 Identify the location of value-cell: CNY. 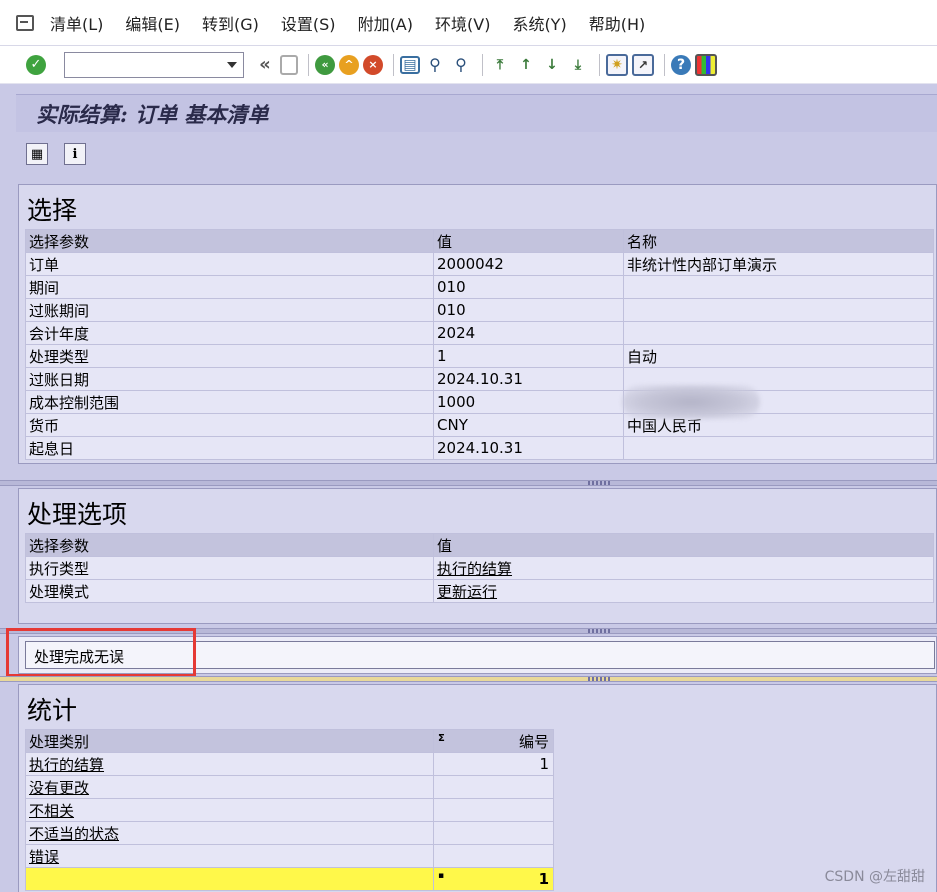
(528, 425).